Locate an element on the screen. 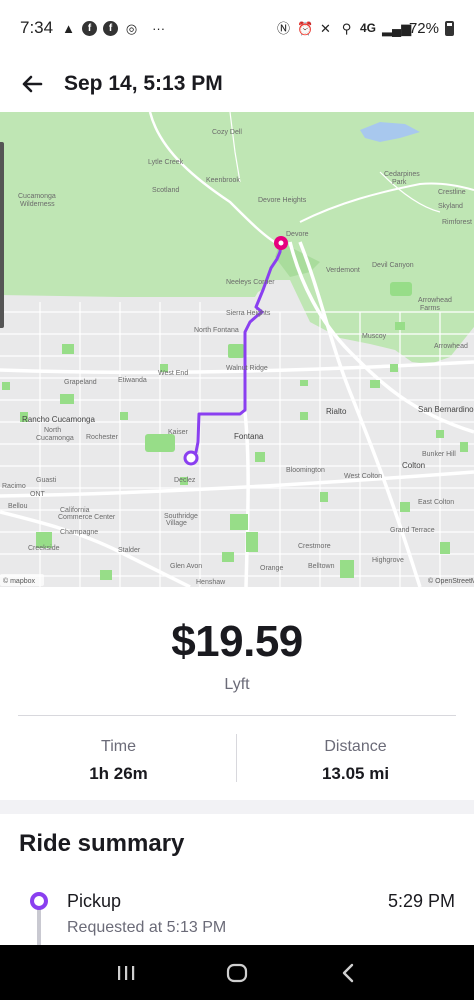 This screenshot has height=1000, width=474. place-label: San Bernardino is located at coordinates (446, 409).